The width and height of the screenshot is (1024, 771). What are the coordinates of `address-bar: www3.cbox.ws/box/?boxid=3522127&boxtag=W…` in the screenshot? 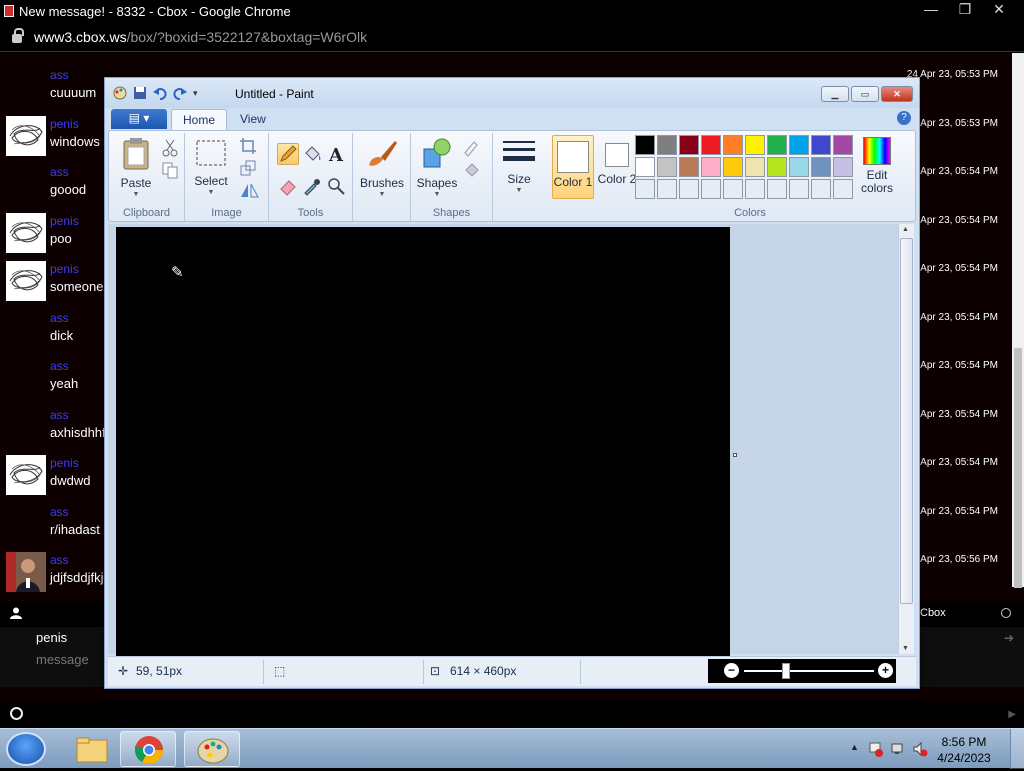 It's located at (512, 37).